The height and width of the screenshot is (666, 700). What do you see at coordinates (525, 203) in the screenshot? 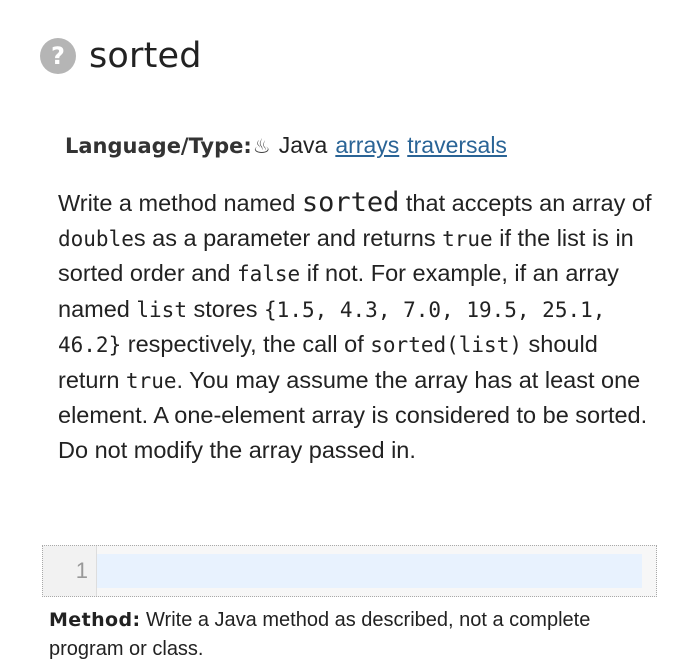
I see `description-text: that accepts an array of` at bounding box center [525, 203].